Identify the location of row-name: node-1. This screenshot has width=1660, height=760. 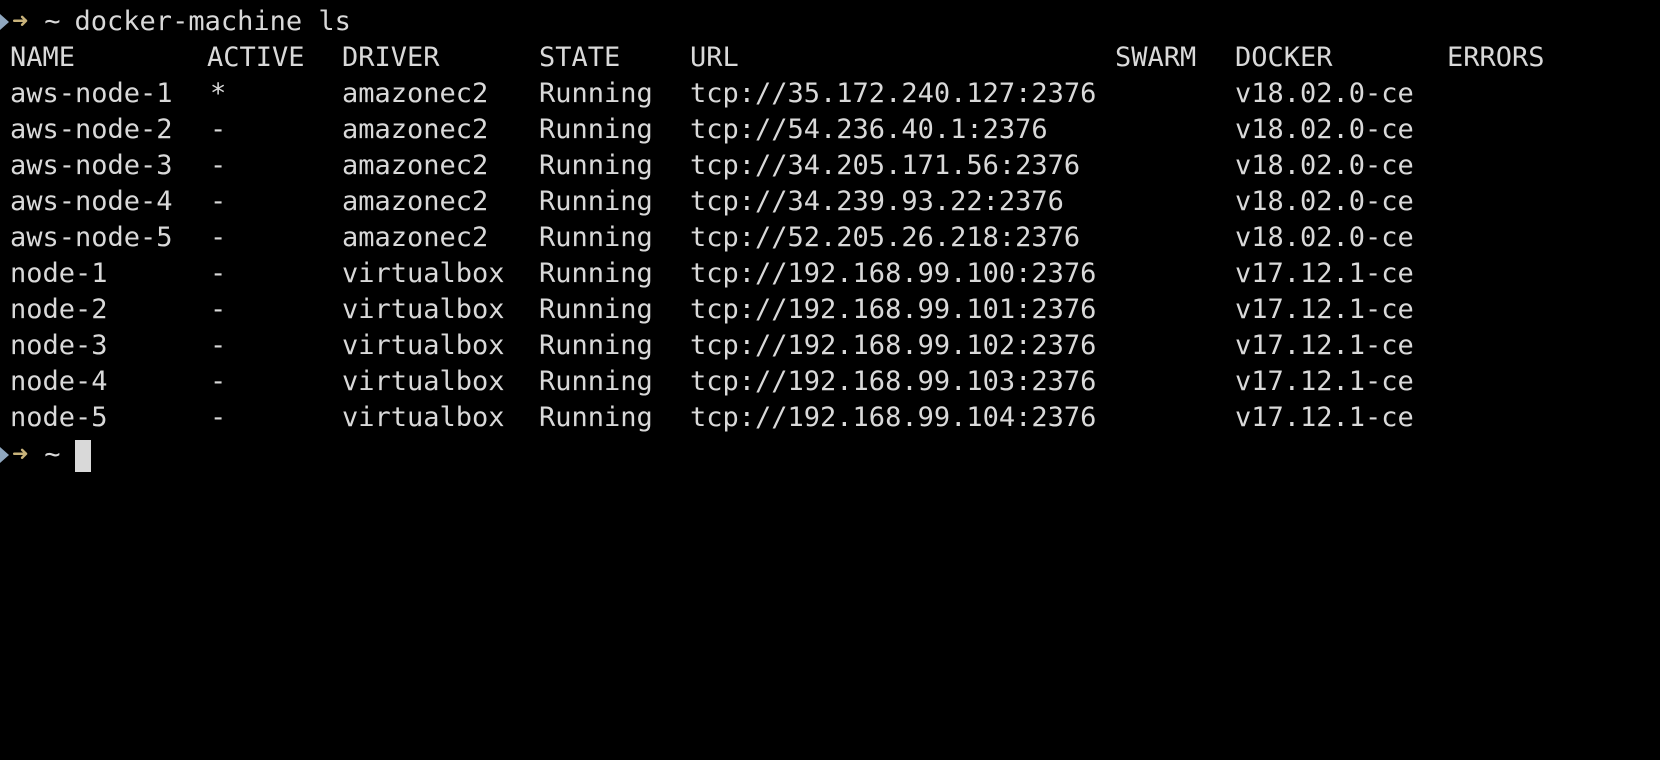
(59, 273).